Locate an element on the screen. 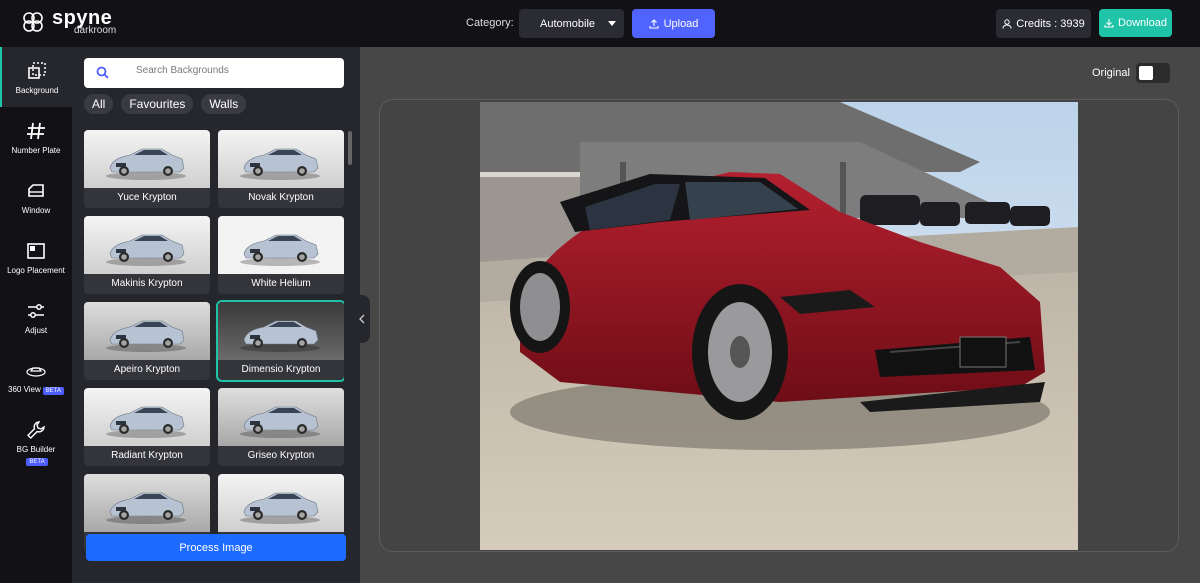 Image resolution: width=1200 pixels, height=583 pixels. filter-chips: All Favourites Walls is located at coordinates (165, 104).